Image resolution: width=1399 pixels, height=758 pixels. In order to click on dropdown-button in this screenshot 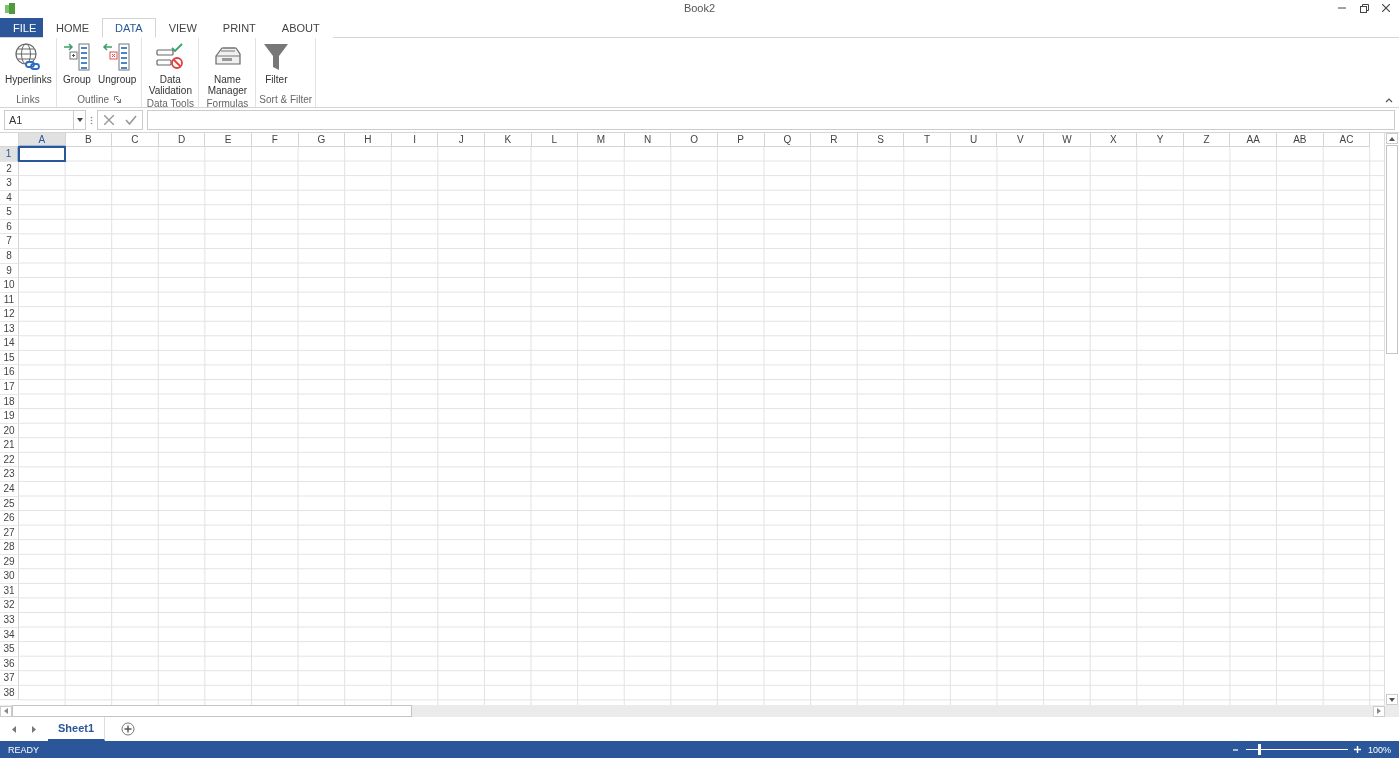, I will do `click(79, 120)`.